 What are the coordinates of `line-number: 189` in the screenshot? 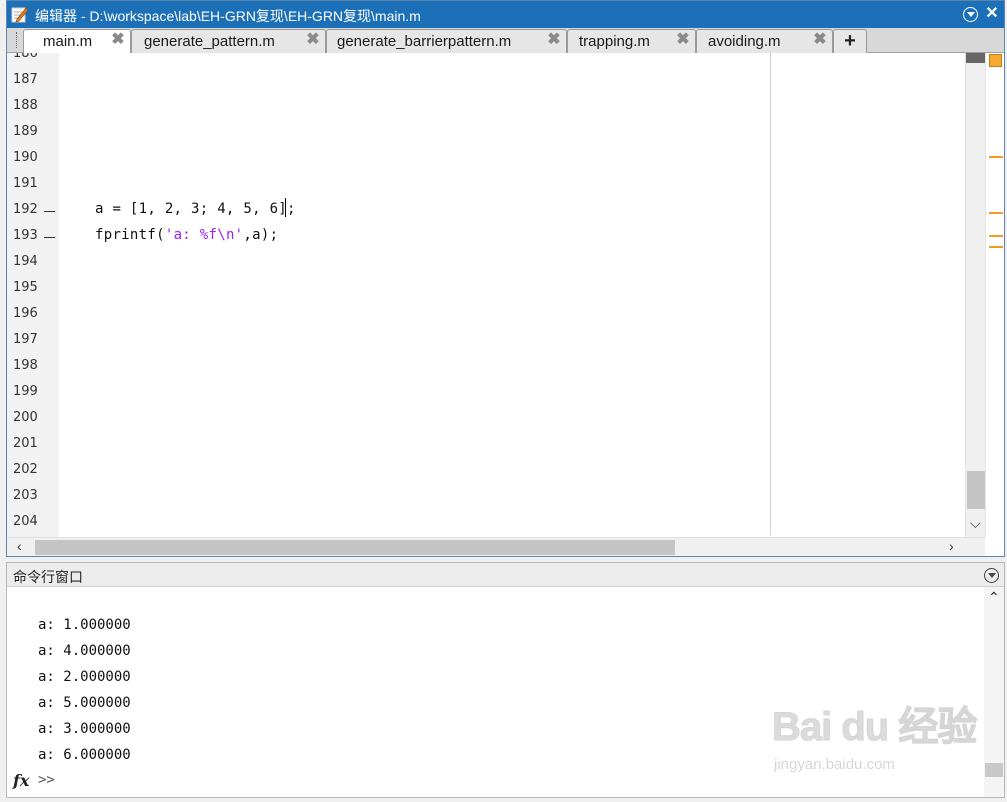 It's located at (25, 131).